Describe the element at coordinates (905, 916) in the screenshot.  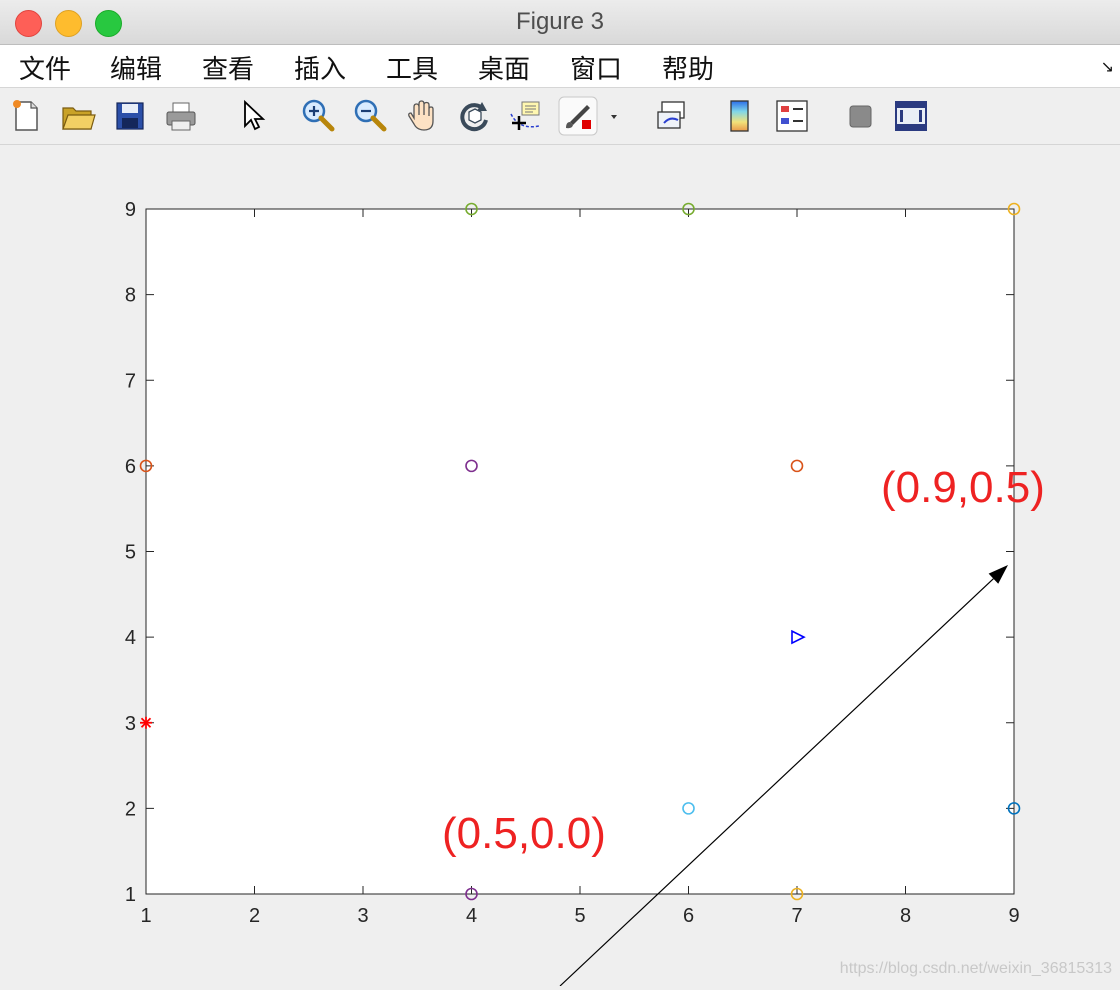
I see `x-tick-label: 8` at that location.